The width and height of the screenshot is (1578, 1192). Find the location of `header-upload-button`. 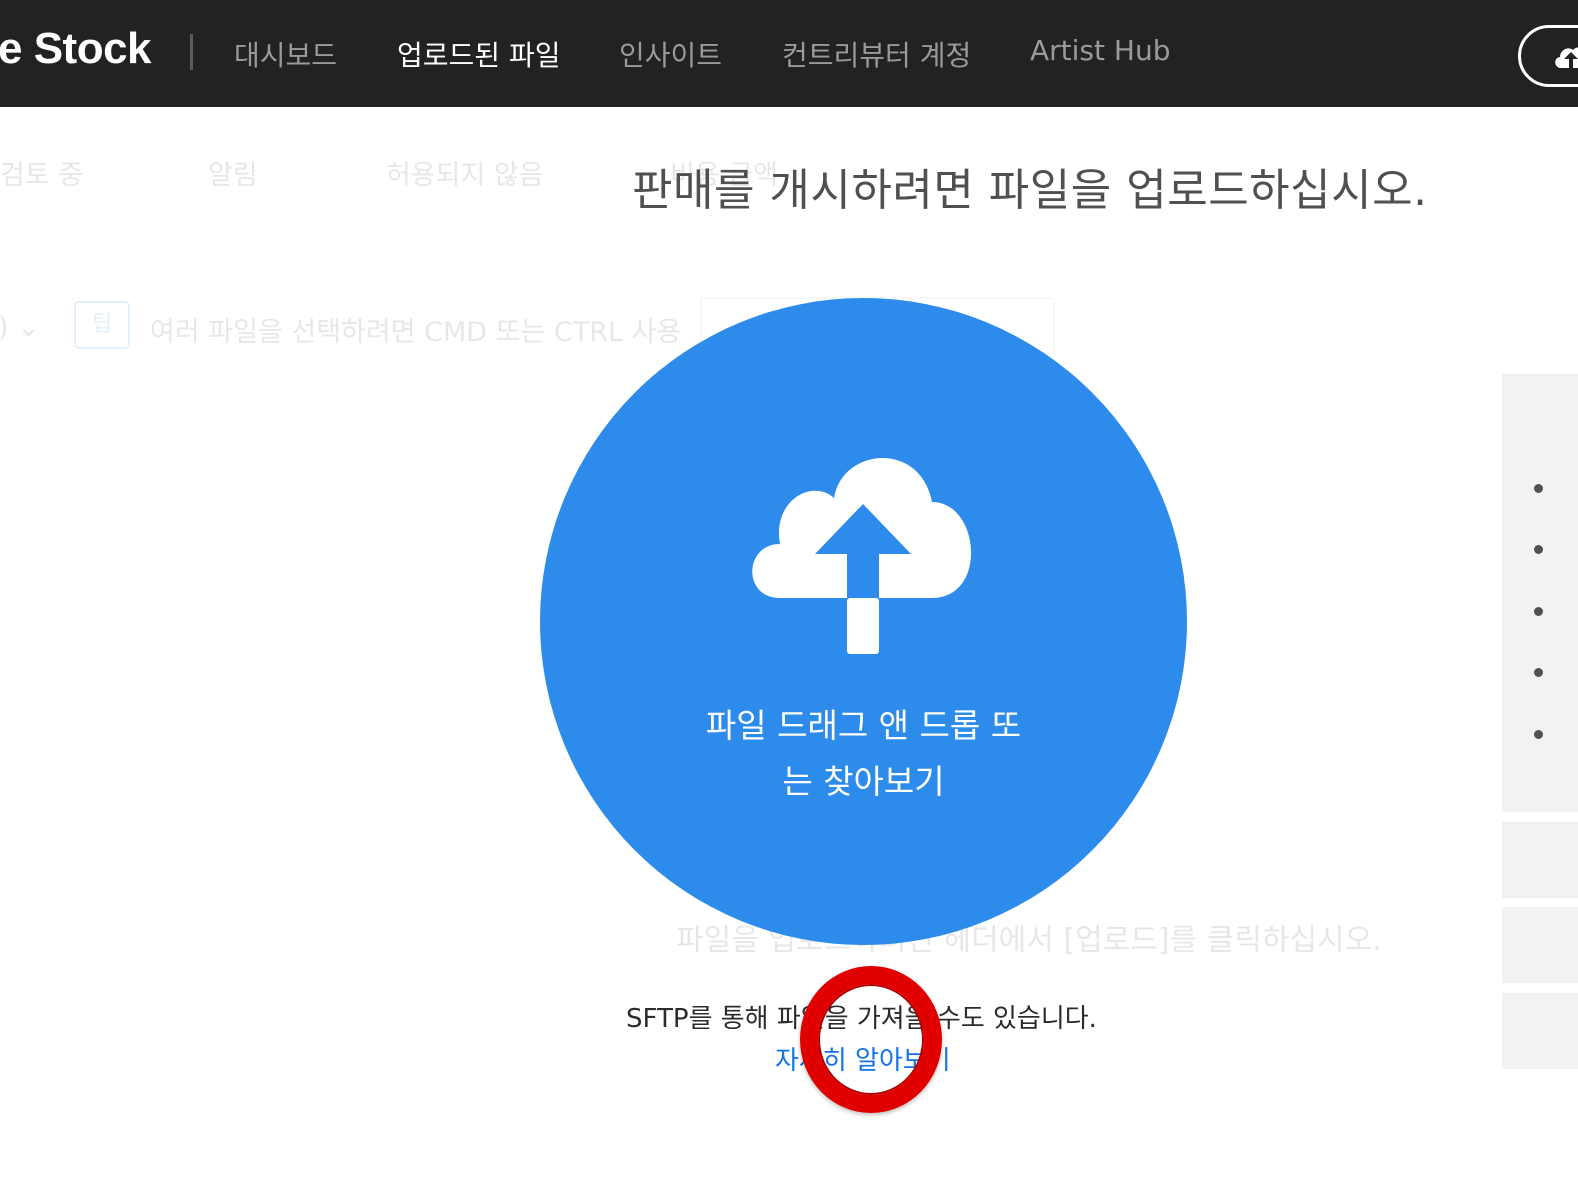

header-upload-button is located at coordinates (1548, 56).